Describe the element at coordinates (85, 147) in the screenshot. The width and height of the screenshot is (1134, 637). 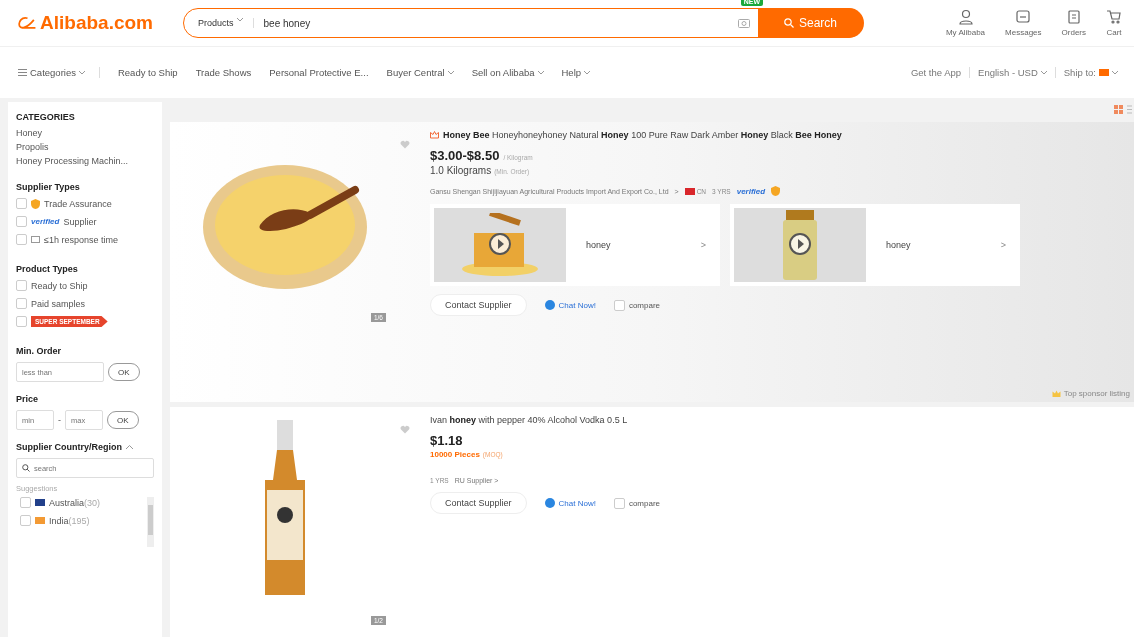
I see `category-link: Propolis` at that location.